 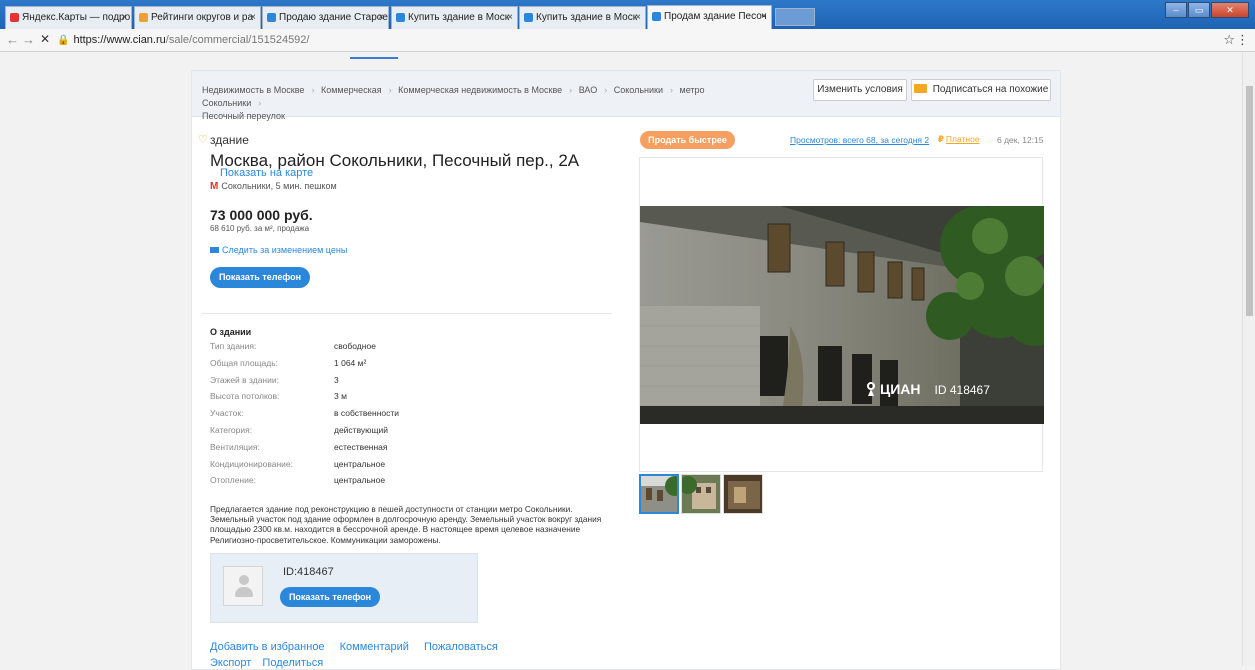 What do you see at coordinates (459, 17) in the screenshot?
I see `browser-tab-label: Купить здание в Моск` at bounding box center [459, 17].